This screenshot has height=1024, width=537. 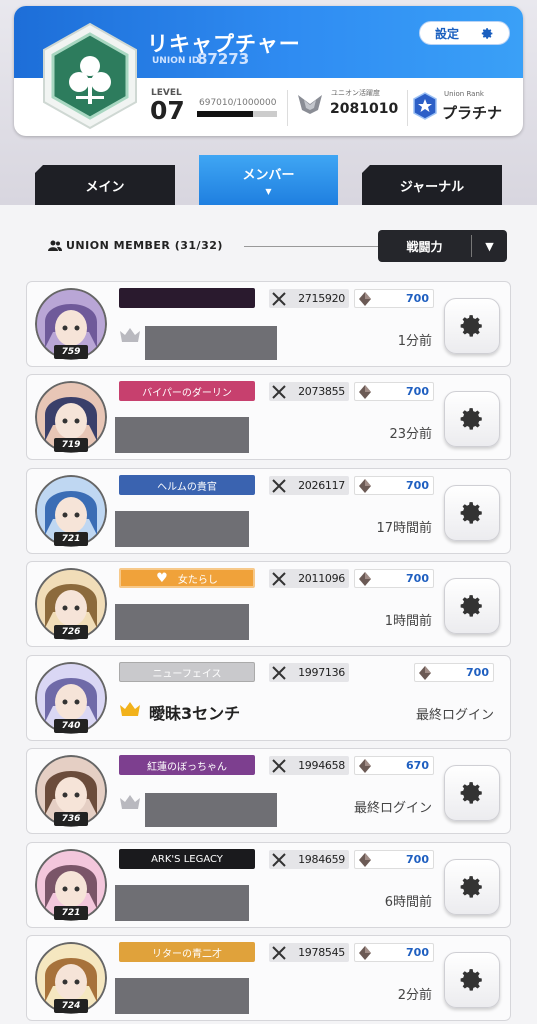 What do you see at coordinates (71, 1006) in the screenshot?
I see `member-level-badge: 724` at bounding box center [71, 1006].